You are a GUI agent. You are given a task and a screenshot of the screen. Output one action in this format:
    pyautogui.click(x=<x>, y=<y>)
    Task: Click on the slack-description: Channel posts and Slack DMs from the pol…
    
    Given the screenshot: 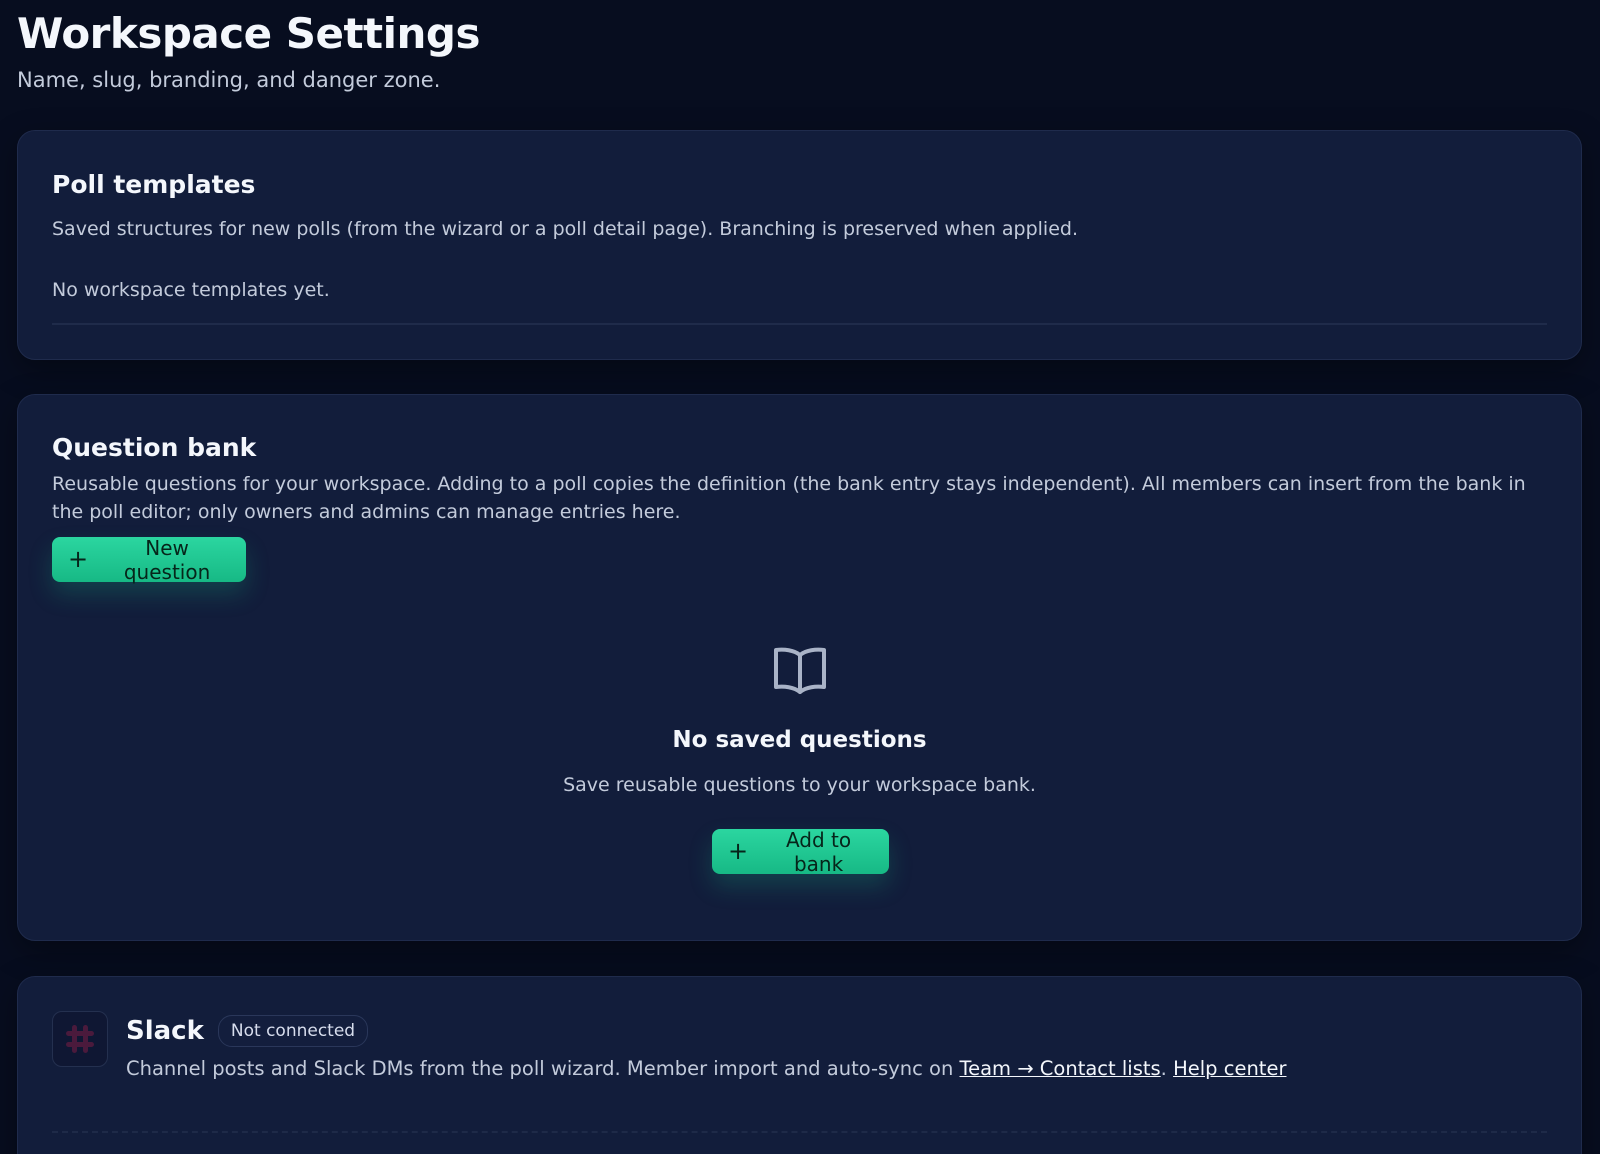 What is the action you would take?
    pyautogui.click(x=706, y=1069)
    